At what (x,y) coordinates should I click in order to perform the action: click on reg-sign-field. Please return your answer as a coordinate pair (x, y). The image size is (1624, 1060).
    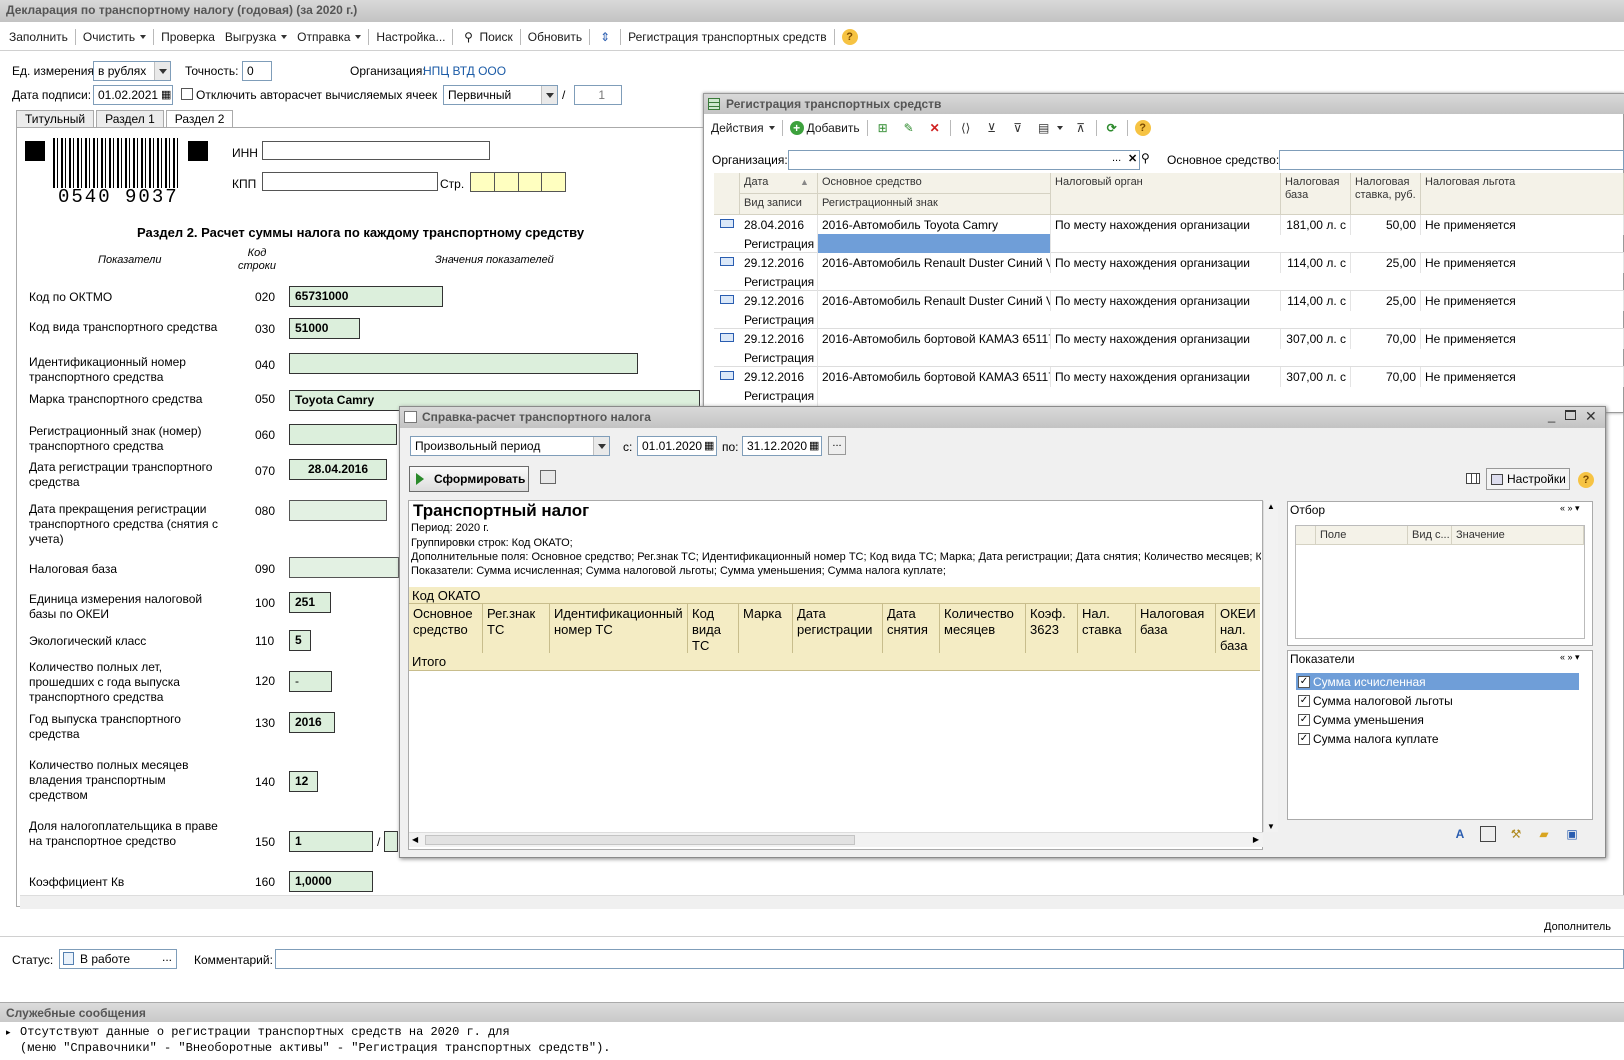
    Looking at the image, I should click on (343, 434).